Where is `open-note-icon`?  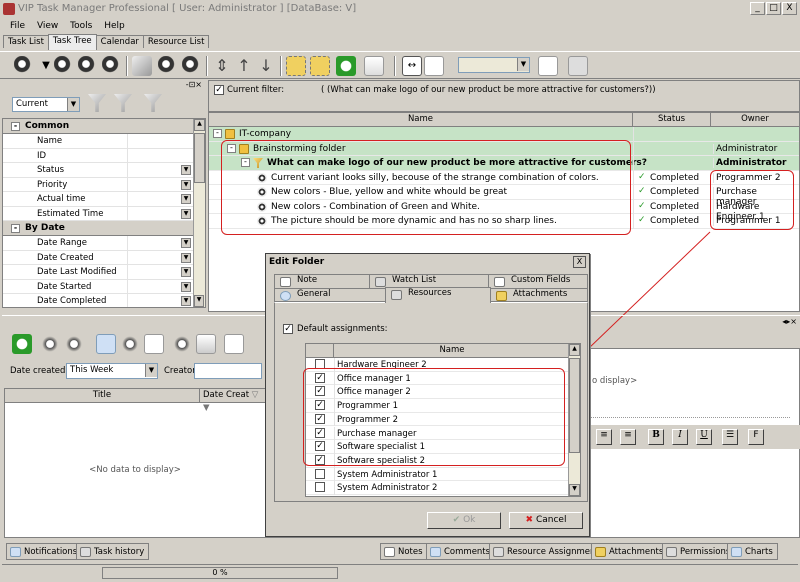 open-note-icon is located at coordinates (130, 344).